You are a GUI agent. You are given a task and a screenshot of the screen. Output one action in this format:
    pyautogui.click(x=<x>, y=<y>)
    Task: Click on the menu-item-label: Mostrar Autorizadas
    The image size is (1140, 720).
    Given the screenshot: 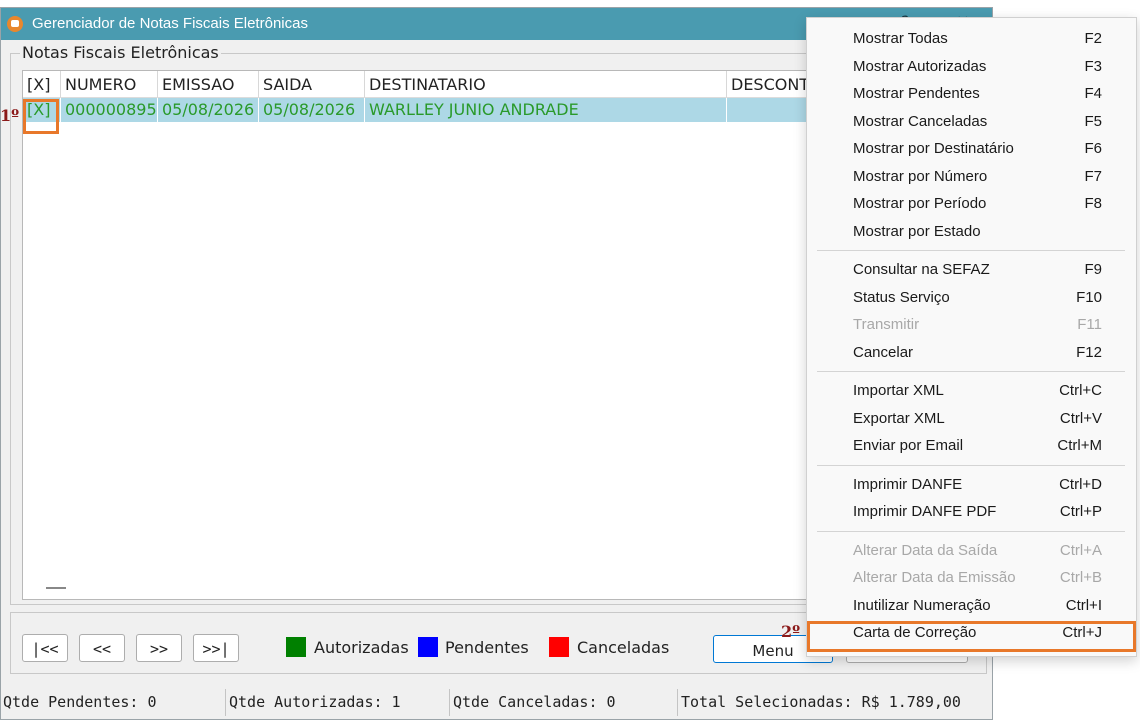 What is the action you would take?
    pyautogui.click(x=920, y=66)
    